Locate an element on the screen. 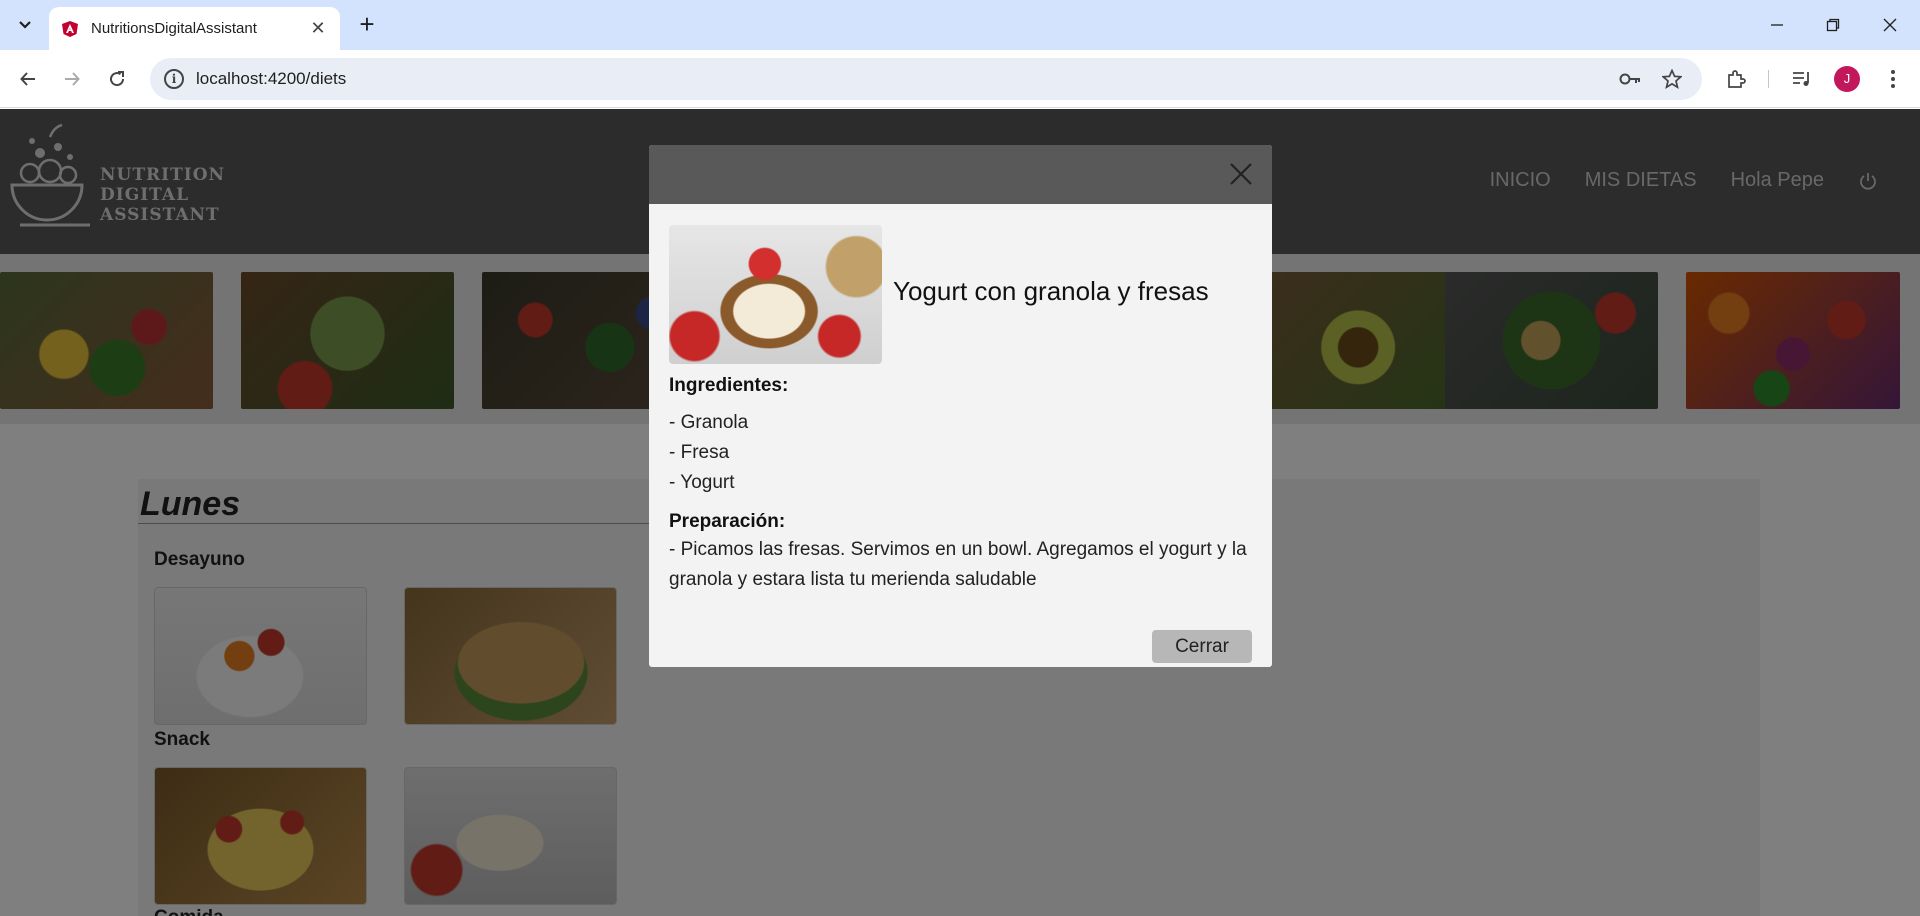 The width and height of the screenshot is (1920, 916). url-text: localhost:4200/diets is located at coordinates (271, 79).